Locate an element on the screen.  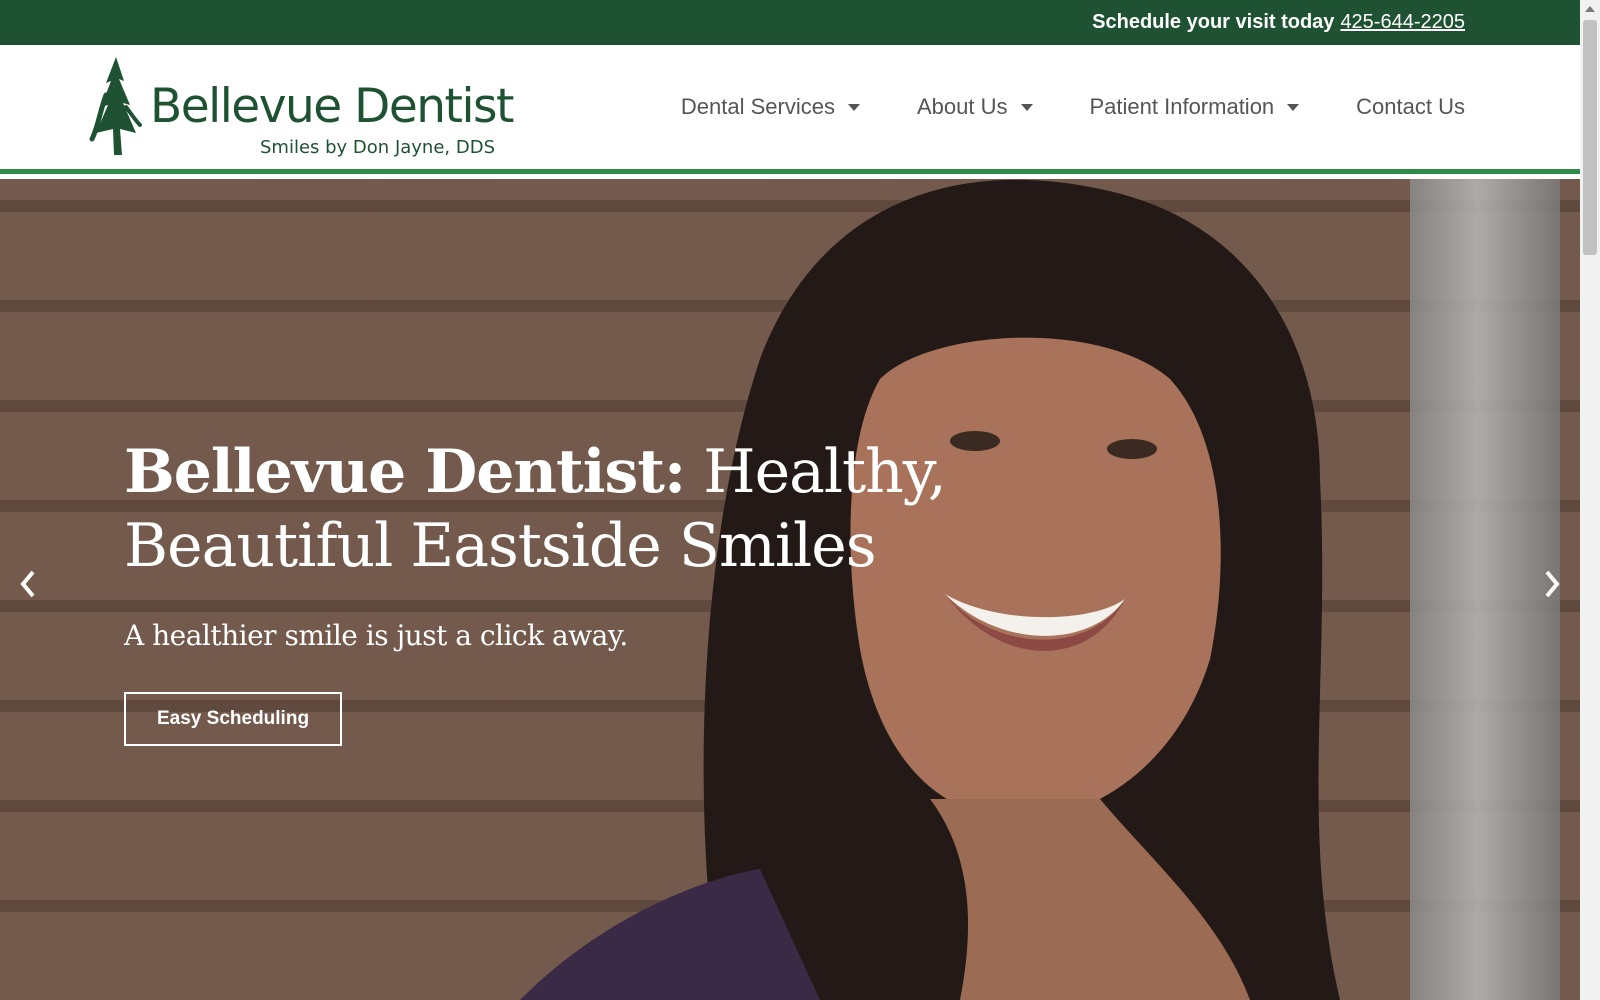
schedule-text: Schedule your visit today is located at coordinates (1213, 22).